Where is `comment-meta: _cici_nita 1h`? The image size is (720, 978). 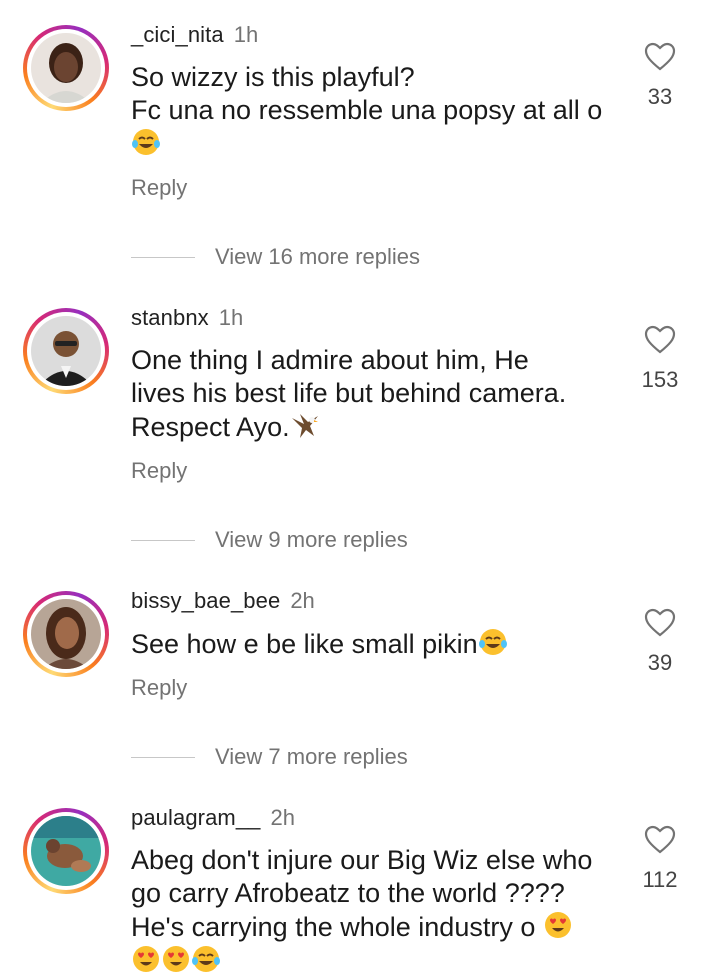 comment-meta: _cici_nita 1h is located at coordinates (194, 35).